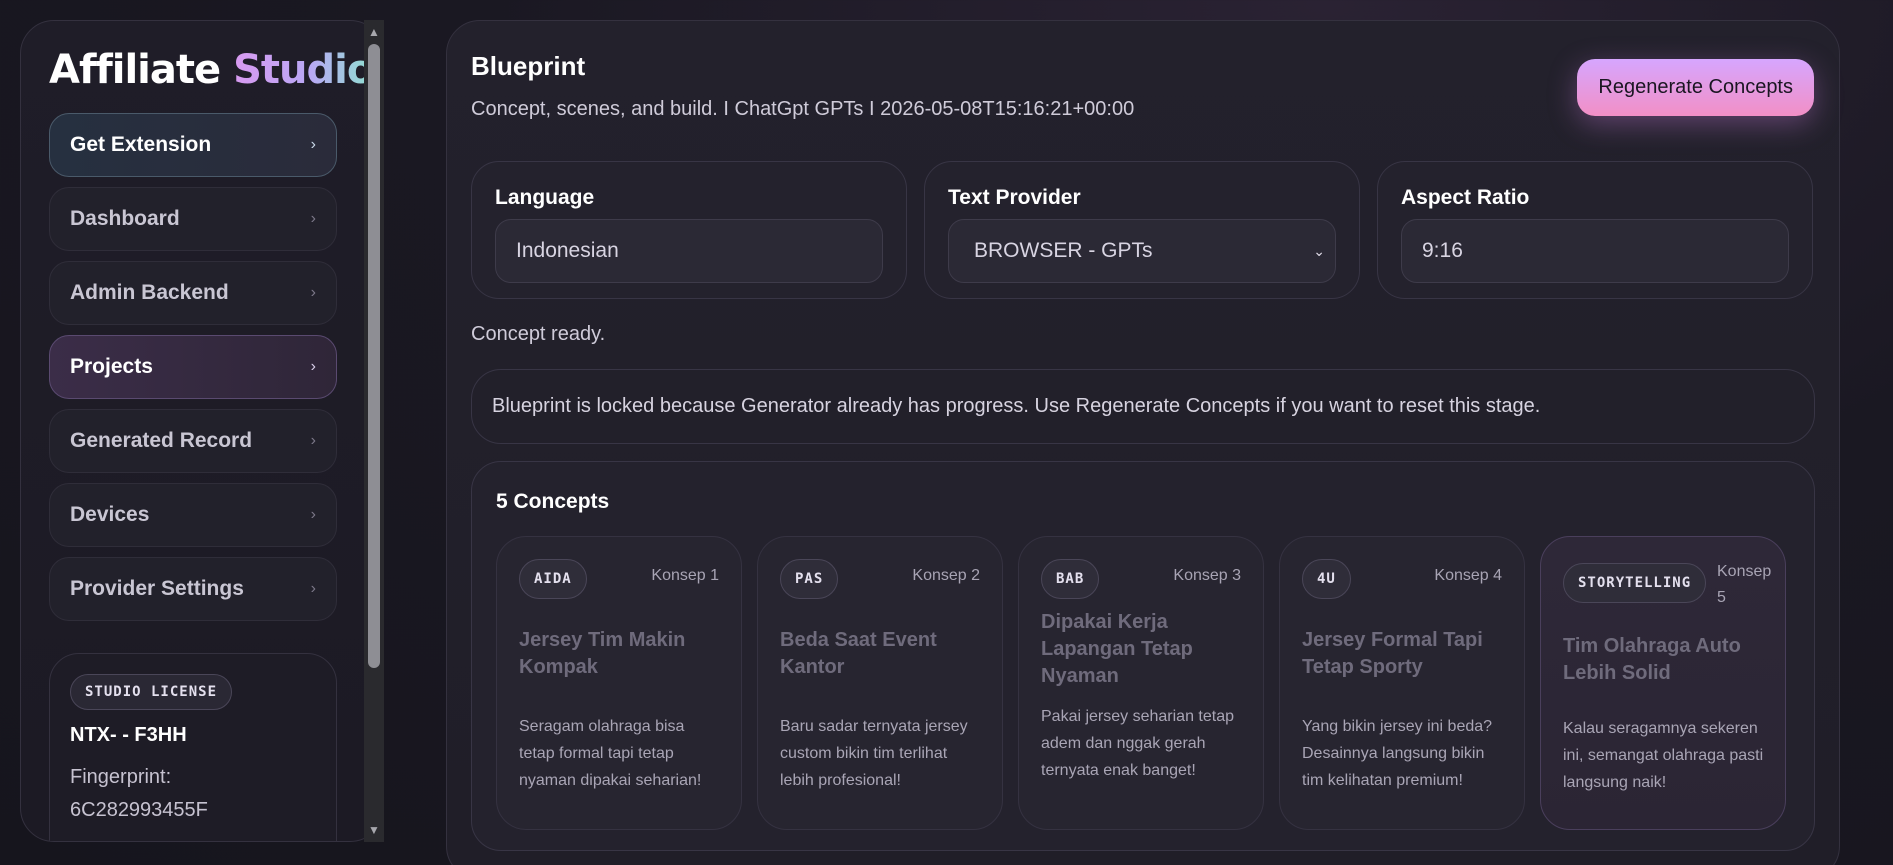 The height and width of the screenshot is (865, 1893). I want to click on sidebar-item-label: Devices, so click(110, 514).